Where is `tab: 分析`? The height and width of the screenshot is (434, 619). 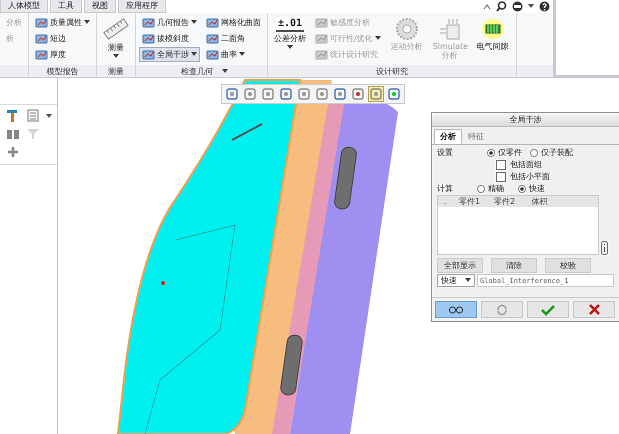 tab: 分析 is located at coordinates (448, 136).